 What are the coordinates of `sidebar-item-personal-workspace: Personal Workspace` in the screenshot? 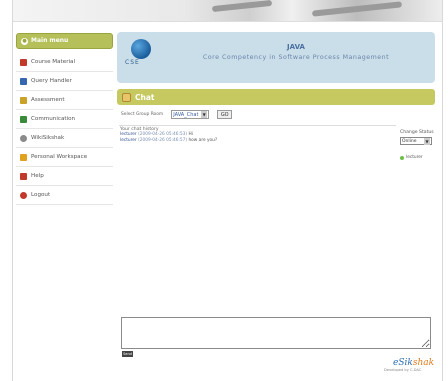 It's located at (64, 157).